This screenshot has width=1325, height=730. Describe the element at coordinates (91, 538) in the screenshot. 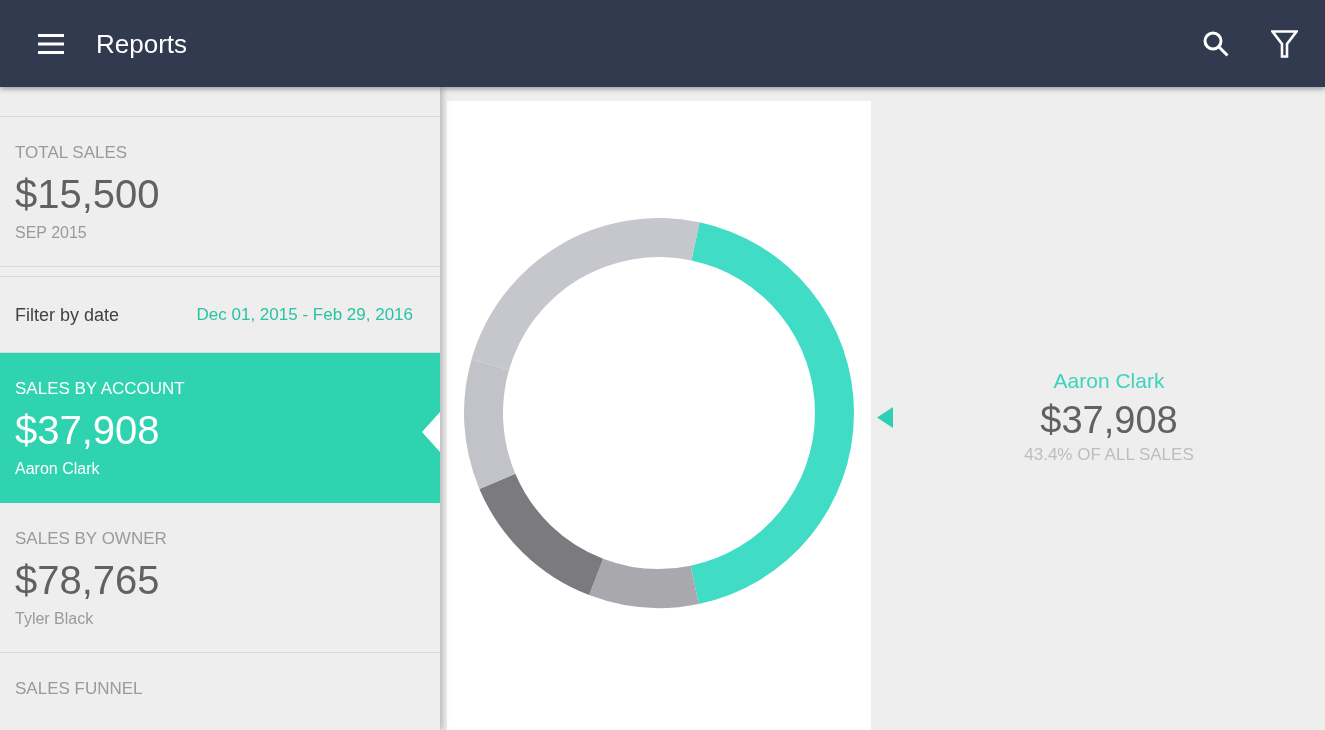

I see `card-label: SALES BY OWNER` at that location.